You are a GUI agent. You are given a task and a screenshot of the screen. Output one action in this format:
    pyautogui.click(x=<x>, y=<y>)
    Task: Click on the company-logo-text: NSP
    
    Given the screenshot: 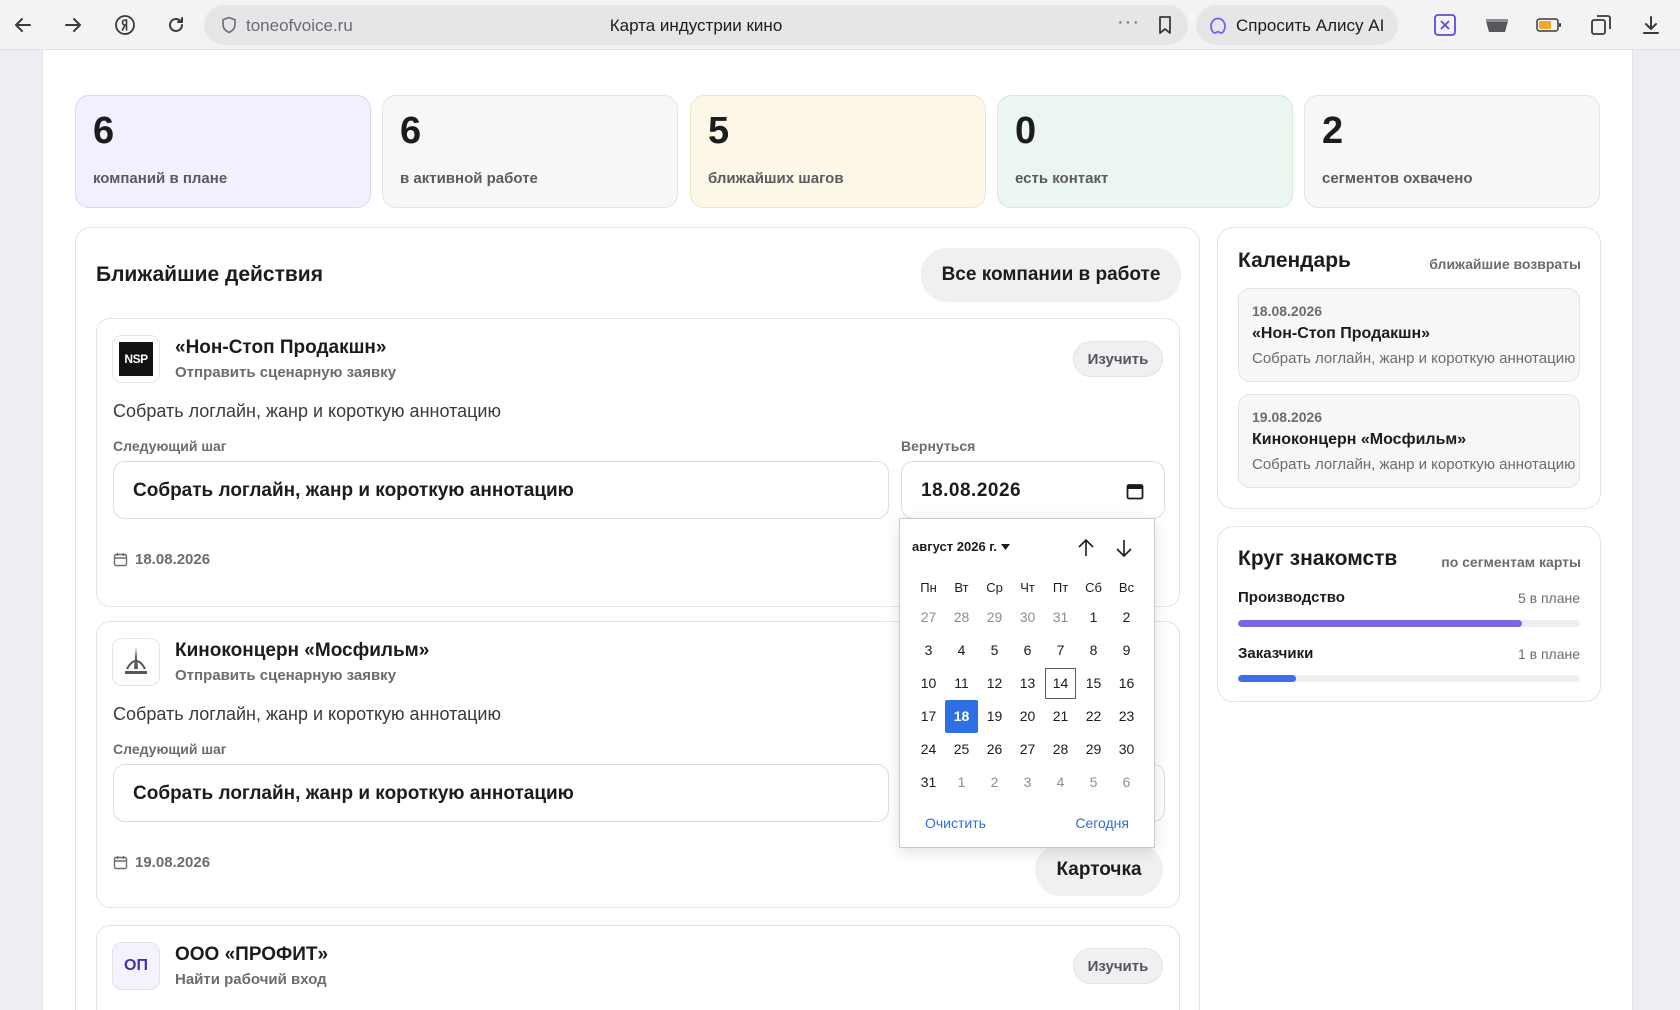 What is the action you would take?
    pyautogui.click(x=136, y=359)
    